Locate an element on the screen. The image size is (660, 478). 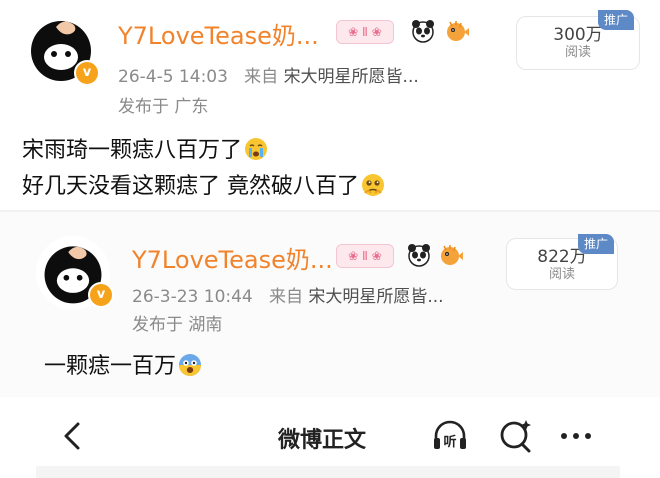
pleading-face-icon is located at coordinates (373, 185).